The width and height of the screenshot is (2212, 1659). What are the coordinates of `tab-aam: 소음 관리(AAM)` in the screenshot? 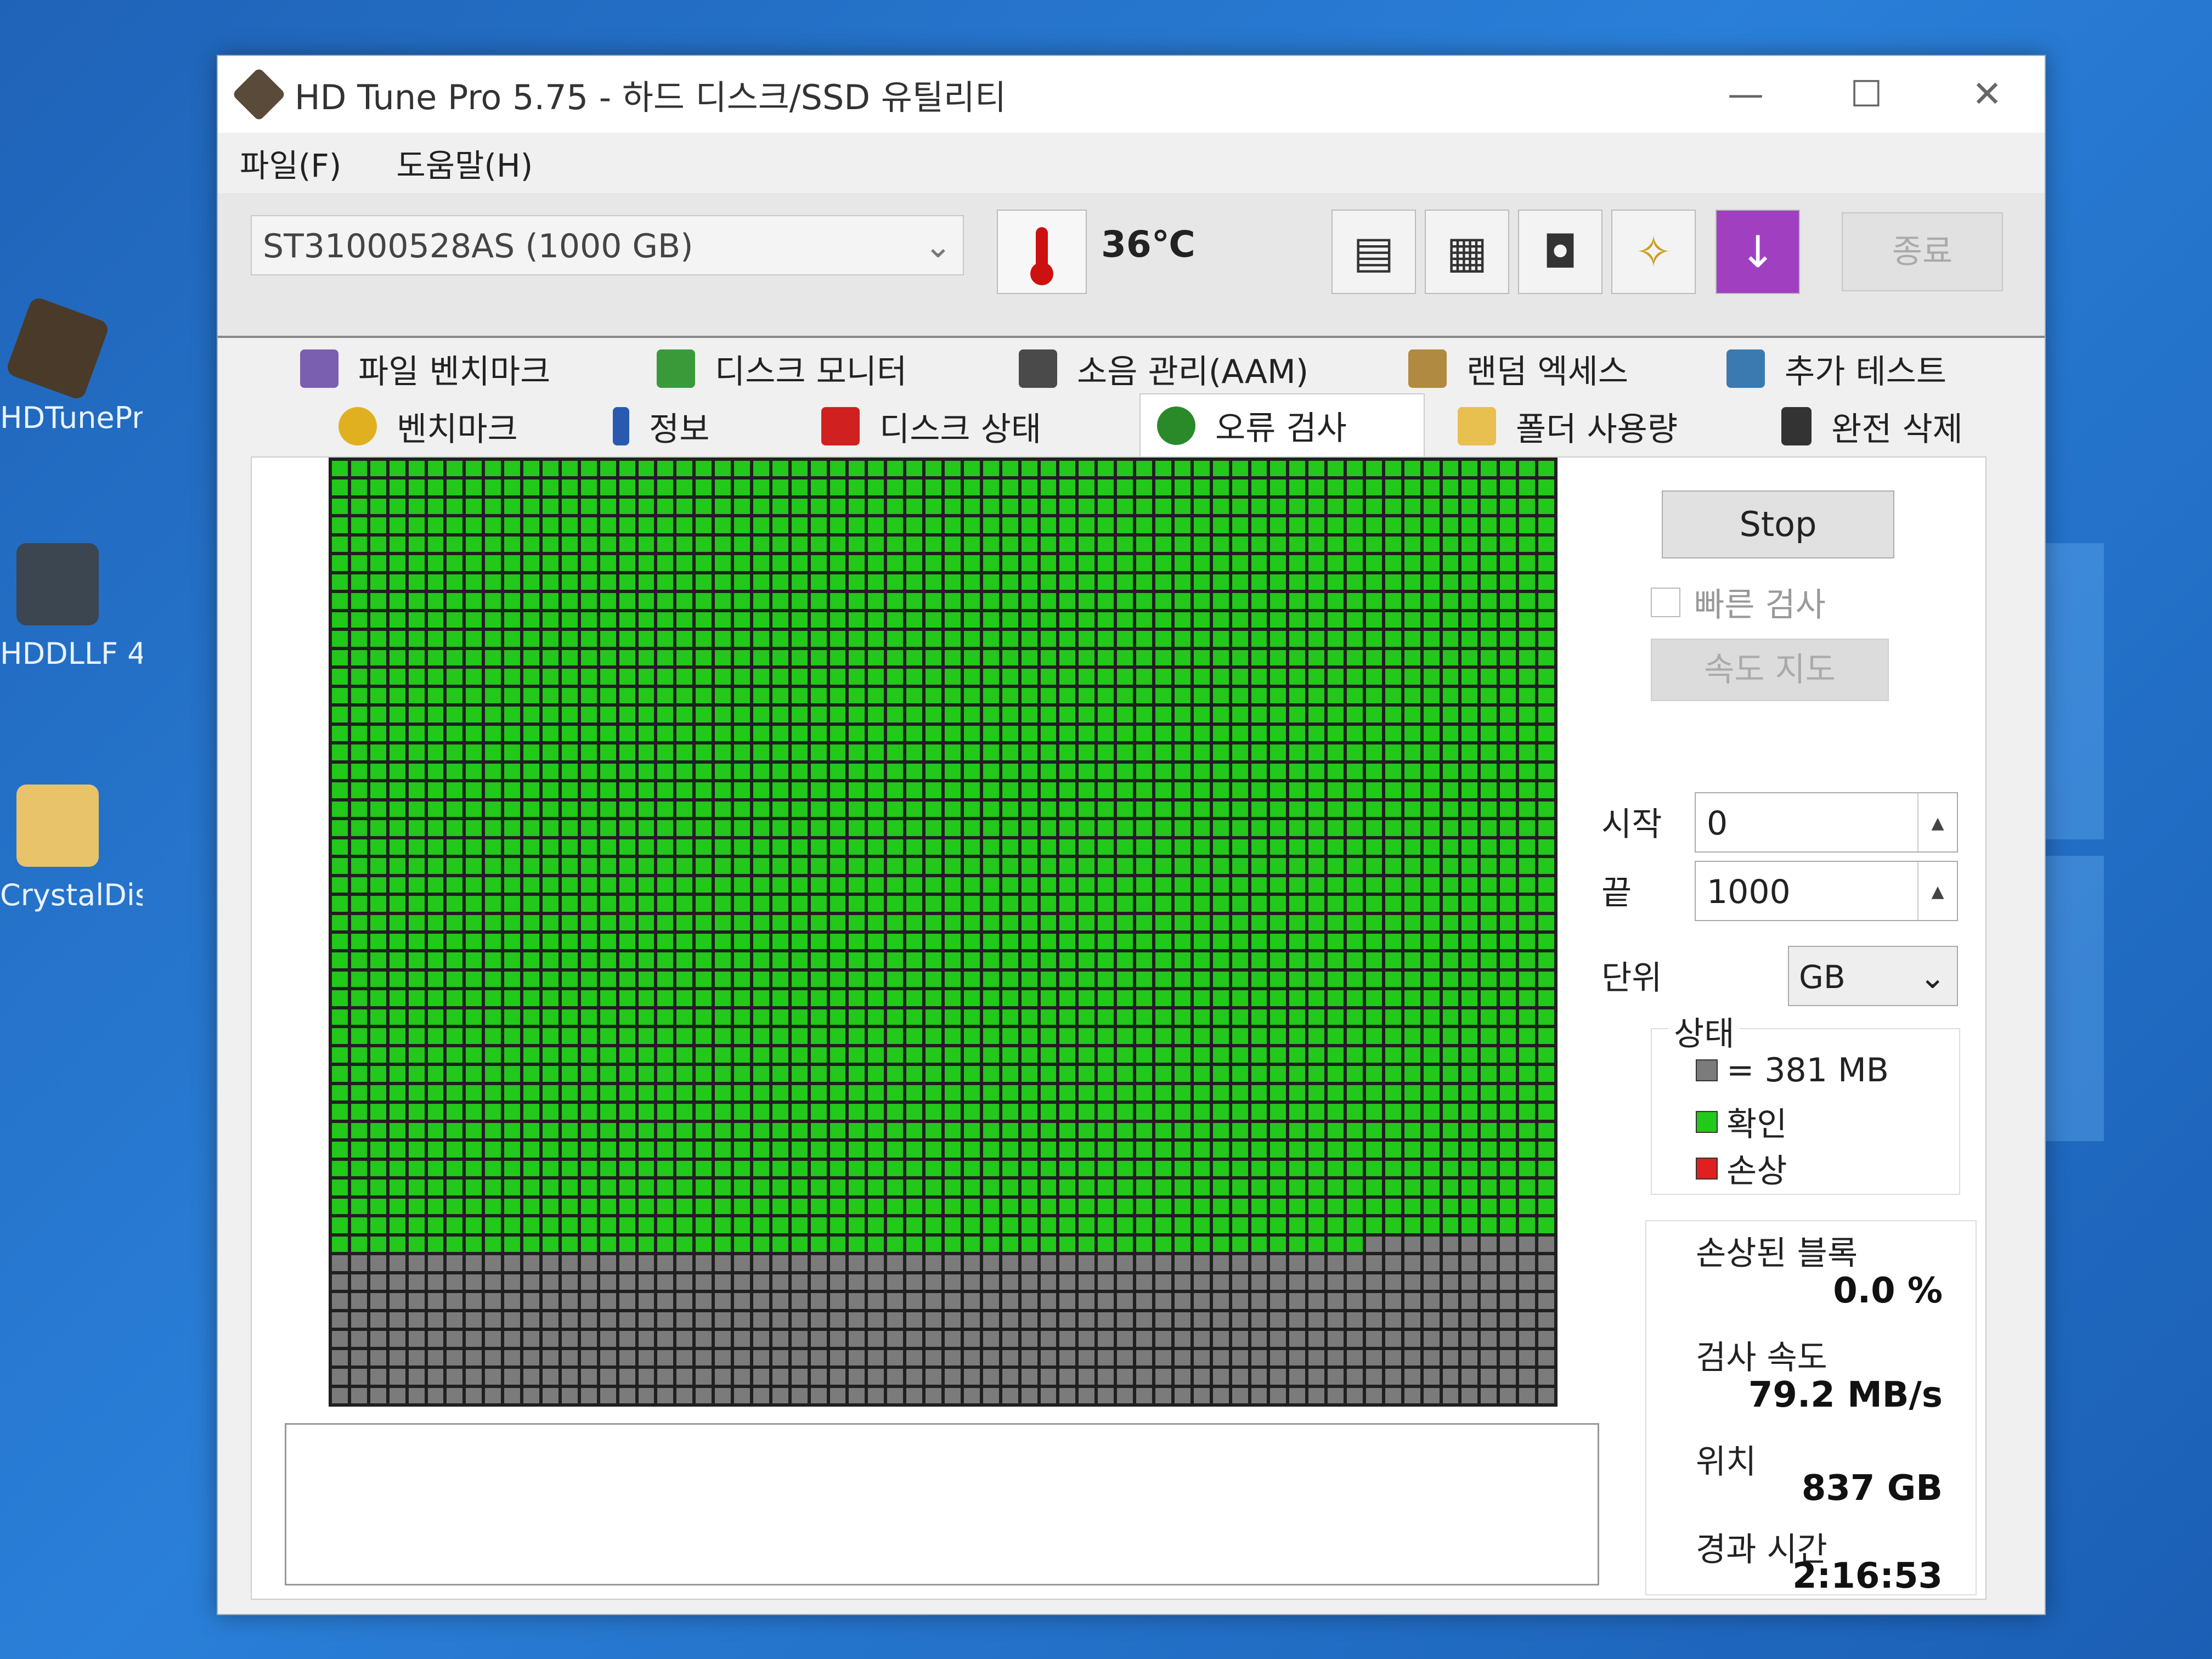 It's located at (1163, 368).